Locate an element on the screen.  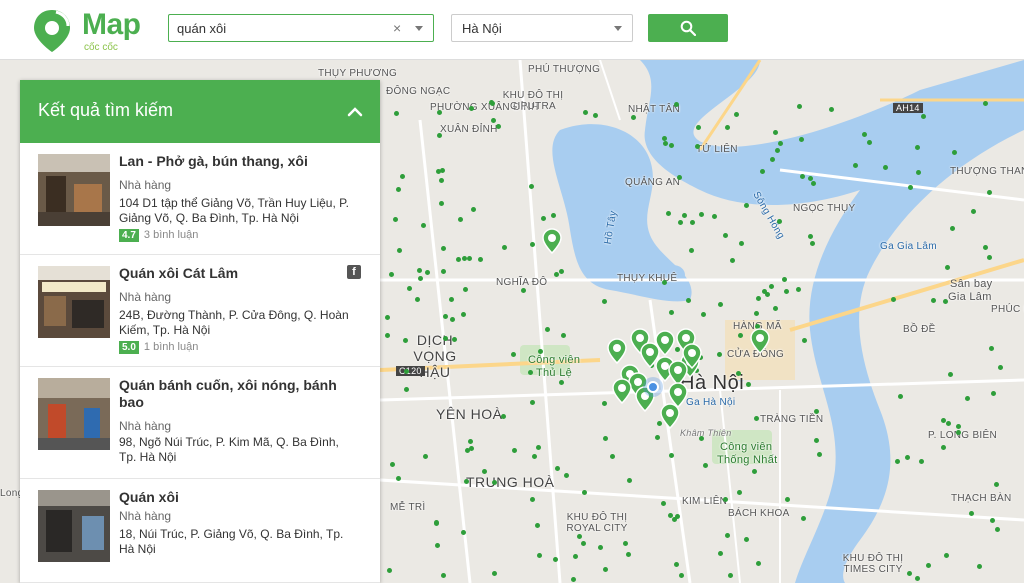
current-location-icon is located at coordinates (653, 387).